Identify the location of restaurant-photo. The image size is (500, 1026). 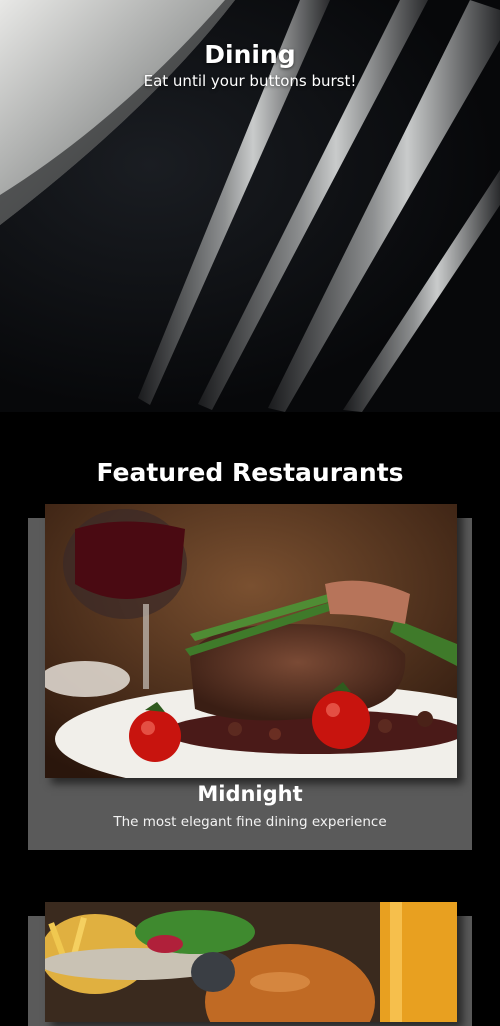
(251, 962).